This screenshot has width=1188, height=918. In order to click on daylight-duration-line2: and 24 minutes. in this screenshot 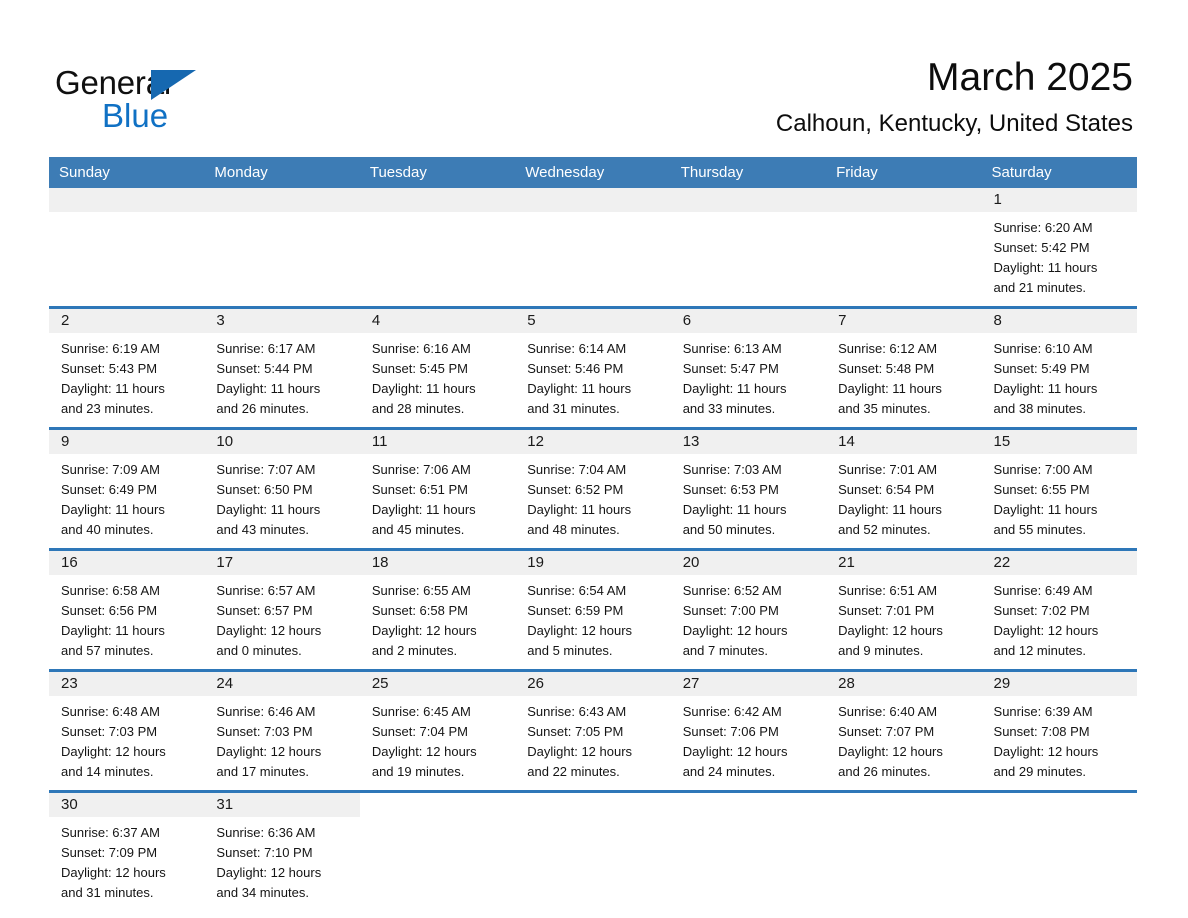, I will do `click(729, 771)`.